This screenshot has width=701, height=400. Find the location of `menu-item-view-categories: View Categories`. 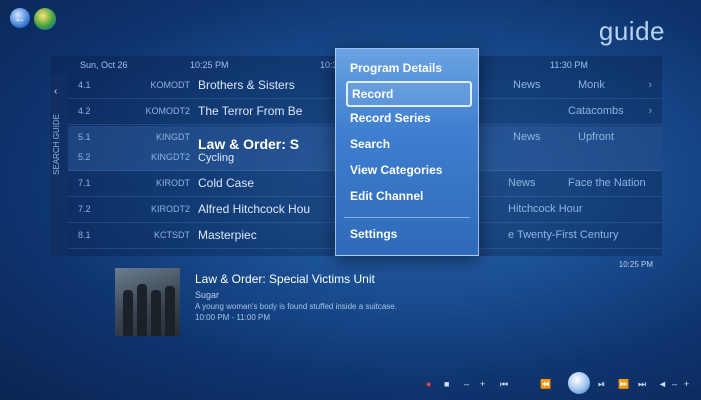

menu-item-view-categories: View Categories is located at coordinates (407, 170).